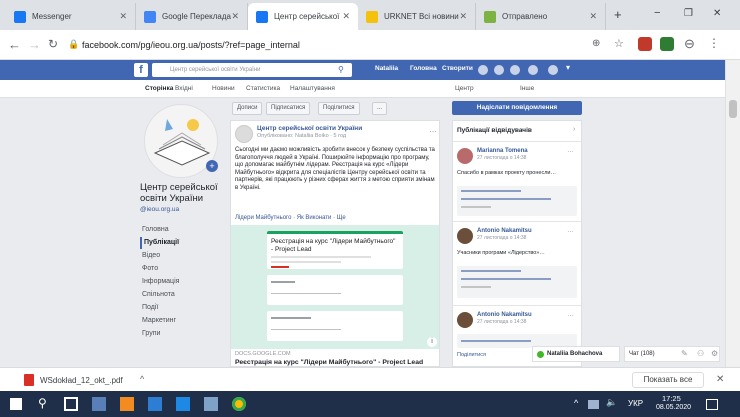 This screenshot has height=417, width=740. I want to click on tab-messenger: Messenger ✕, so click(71, 16).